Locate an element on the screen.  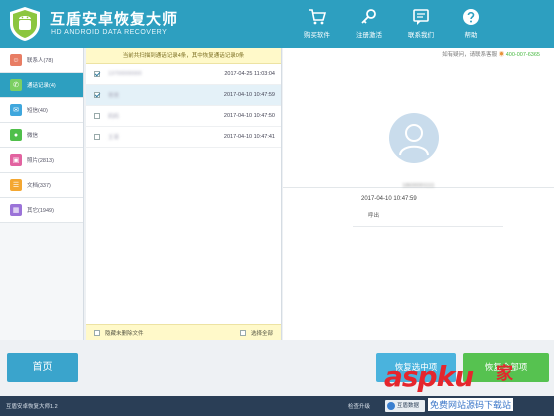
sidebar-item-other: ▦ 其它(1949) is located at coordinates (41, 210).